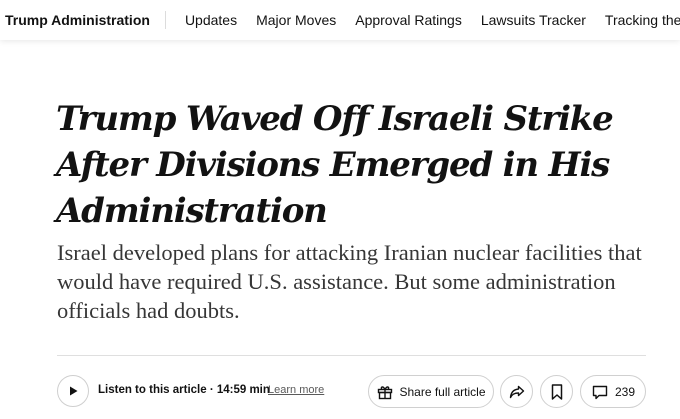 The height and width of the screenshot is (419, 680). I want to click on learn-more-link: Learn more, so click(296, 390).